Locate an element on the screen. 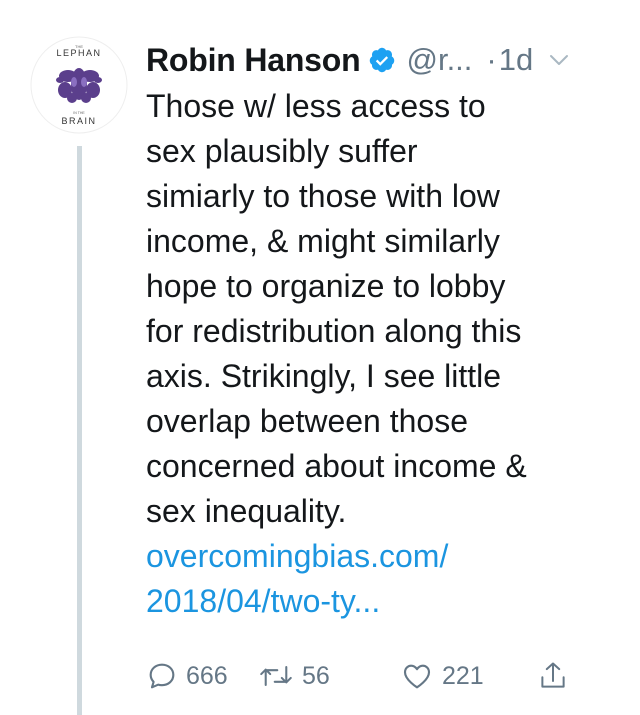  avatar: THE LEPHAN IN THE BRAIN is located at coordinates (79, 85).